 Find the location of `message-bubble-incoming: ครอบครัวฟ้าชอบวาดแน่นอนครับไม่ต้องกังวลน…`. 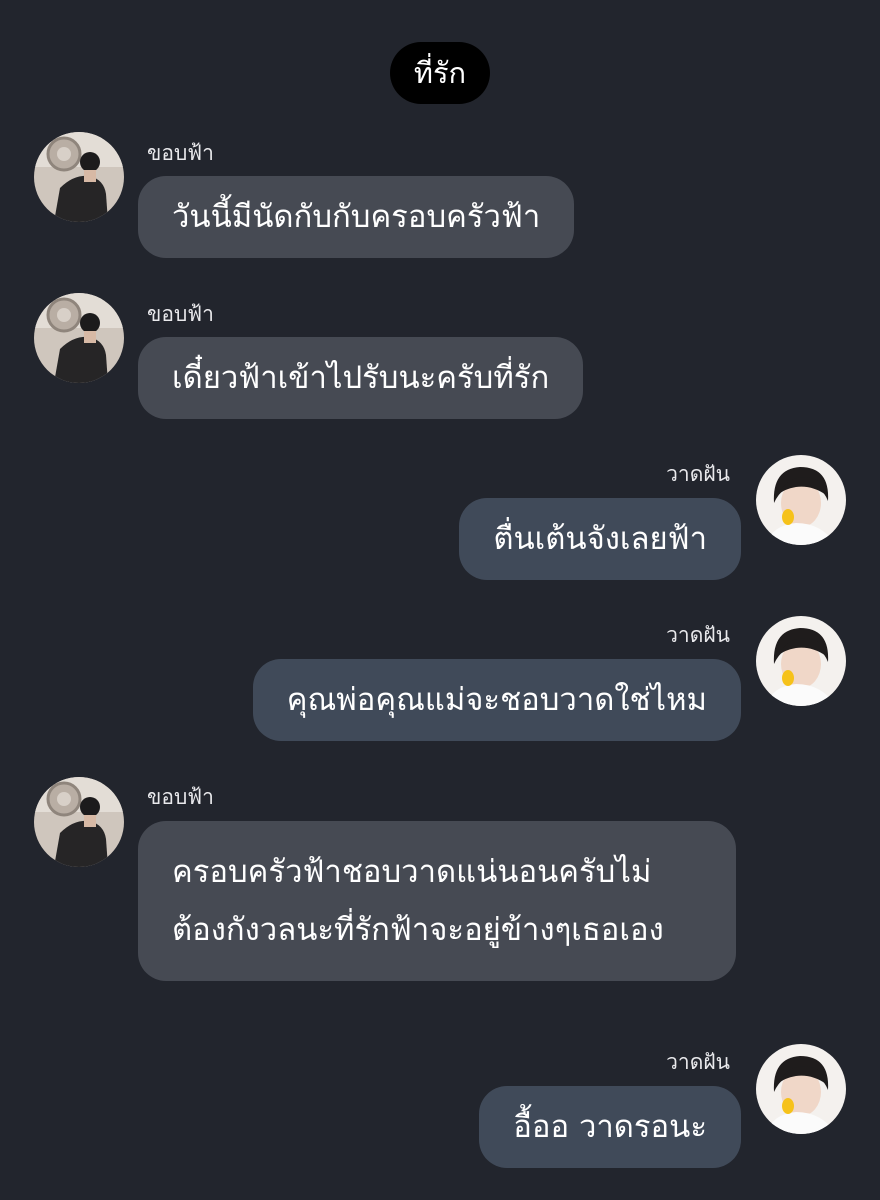

message-bubble-incoming: ครอบครัวฟ้าชอบวาดแน่นอนครับไม่ต้องกังวลน… is located at coordinates (437, 901).